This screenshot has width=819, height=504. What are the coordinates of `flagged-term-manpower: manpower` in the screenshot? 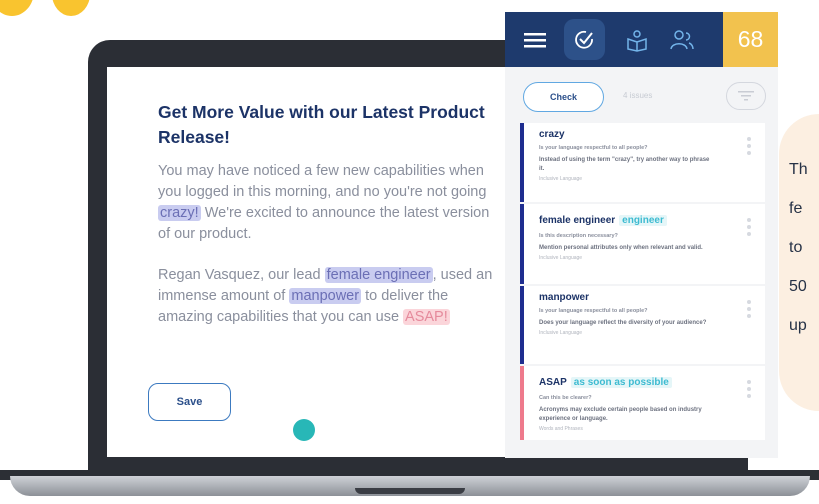 It's located at (325, 296).